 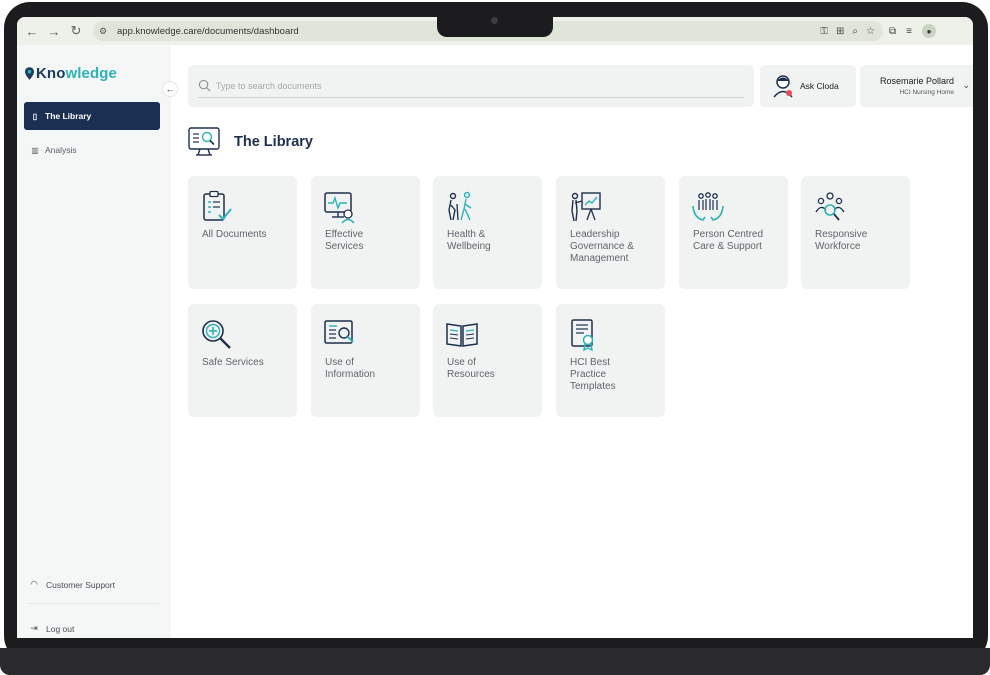 What do you see at coordinates (830, 206) in the screenshot?
I see `team-search-icon` at bounding box center [830, 206].